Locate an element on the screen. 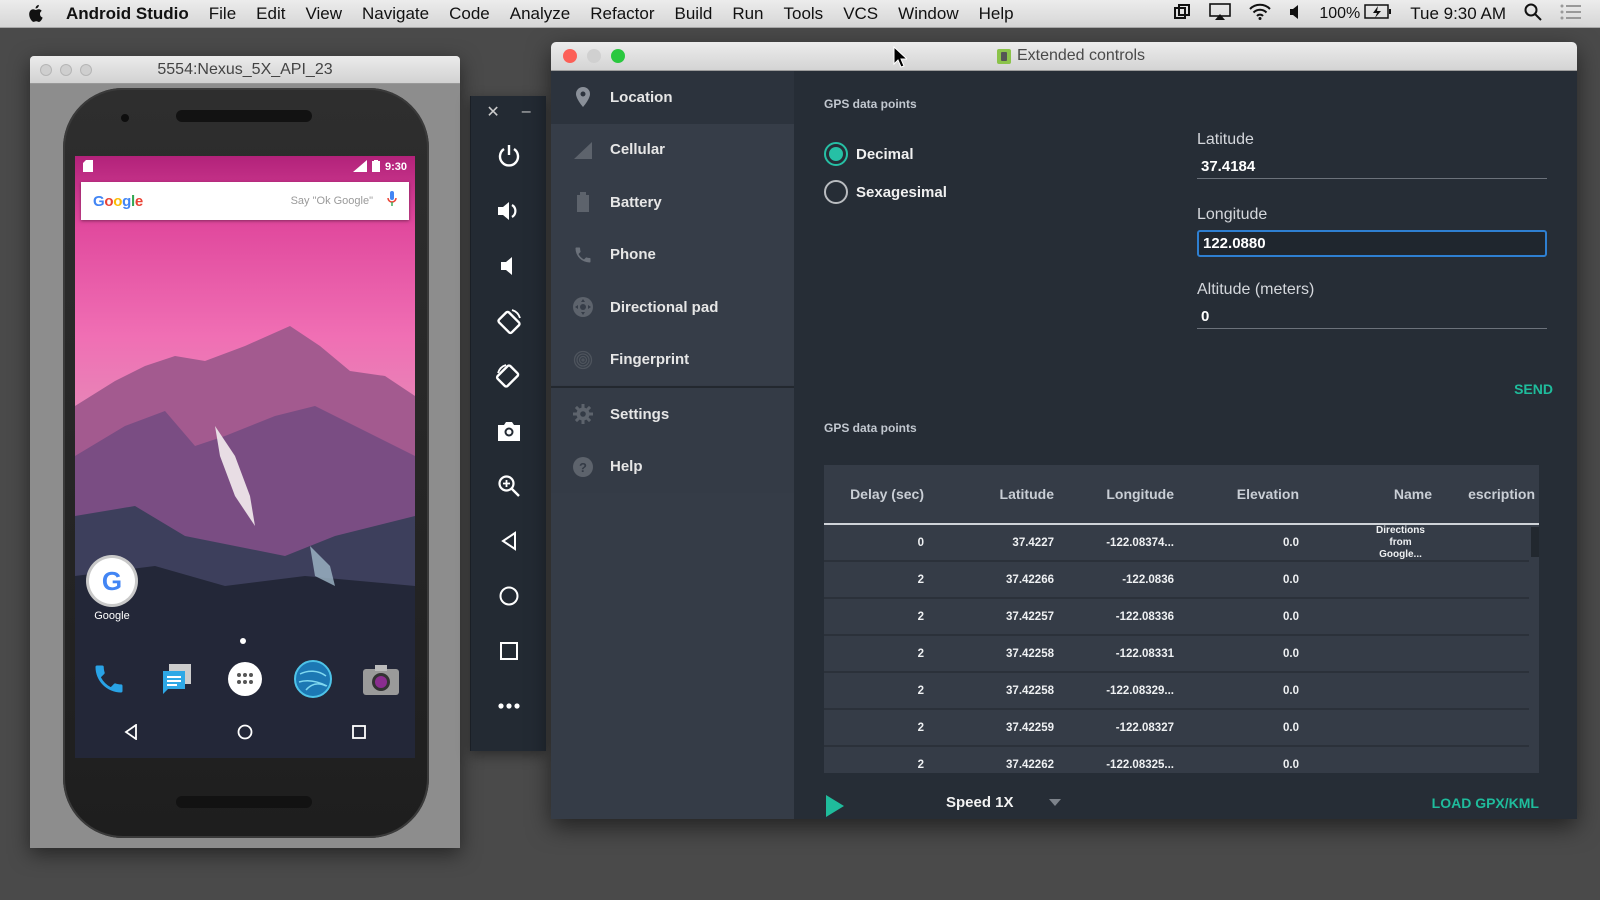 The width and height of the screenshot is (1600, 900). phone-icon is located at coordinates (109, 679).